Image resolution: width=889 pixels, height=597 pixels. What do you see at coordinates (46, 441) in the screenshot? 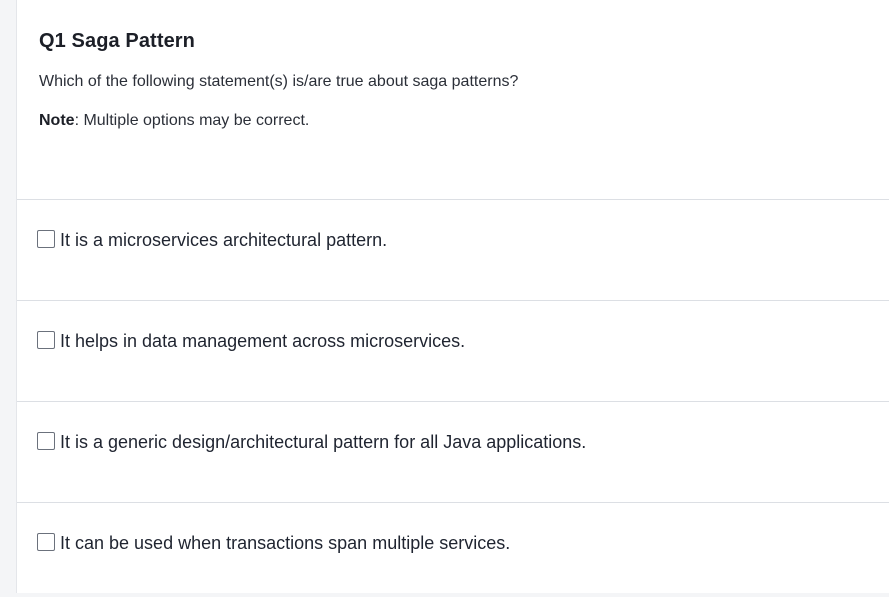
I see `option-3-checkbox` at bounding box center [46, 441].